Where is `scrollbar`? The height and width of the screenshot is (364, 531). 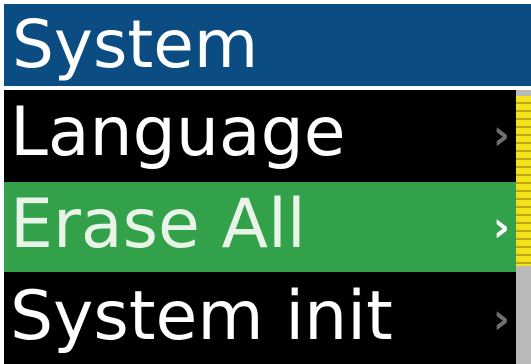
scrollbar is located at coordinates (523, 227).